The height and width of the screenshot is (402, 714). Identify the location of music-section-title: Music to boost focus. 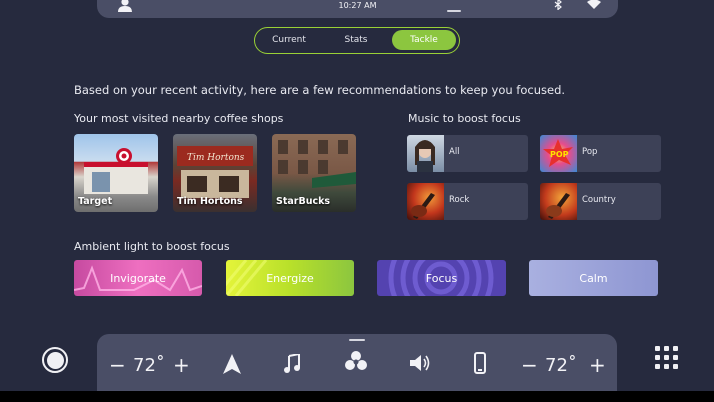
(464, 118).